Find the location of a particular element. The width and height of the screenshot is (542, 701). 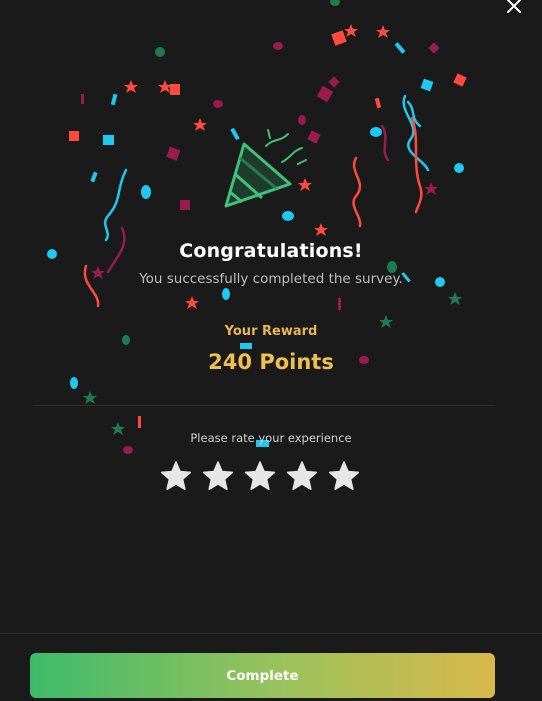

star-3-icon is located at coordinates (260, 476).